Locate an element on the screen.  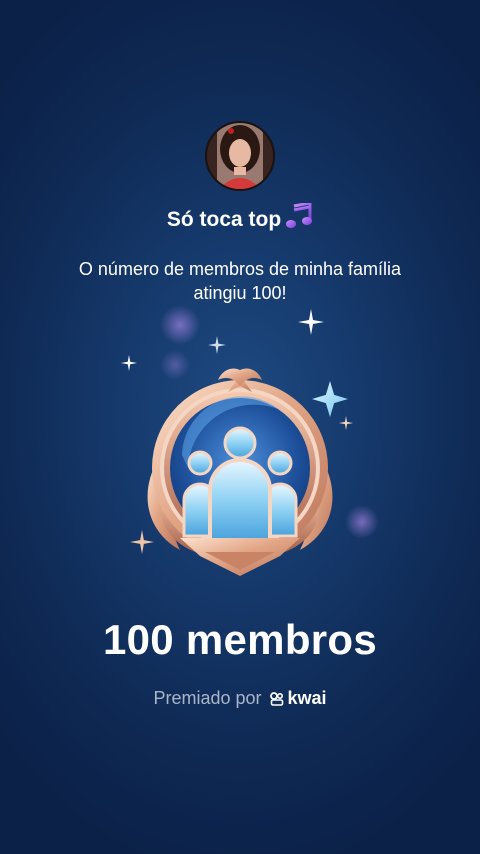
member-avatar is located at coordinates (240, 156).